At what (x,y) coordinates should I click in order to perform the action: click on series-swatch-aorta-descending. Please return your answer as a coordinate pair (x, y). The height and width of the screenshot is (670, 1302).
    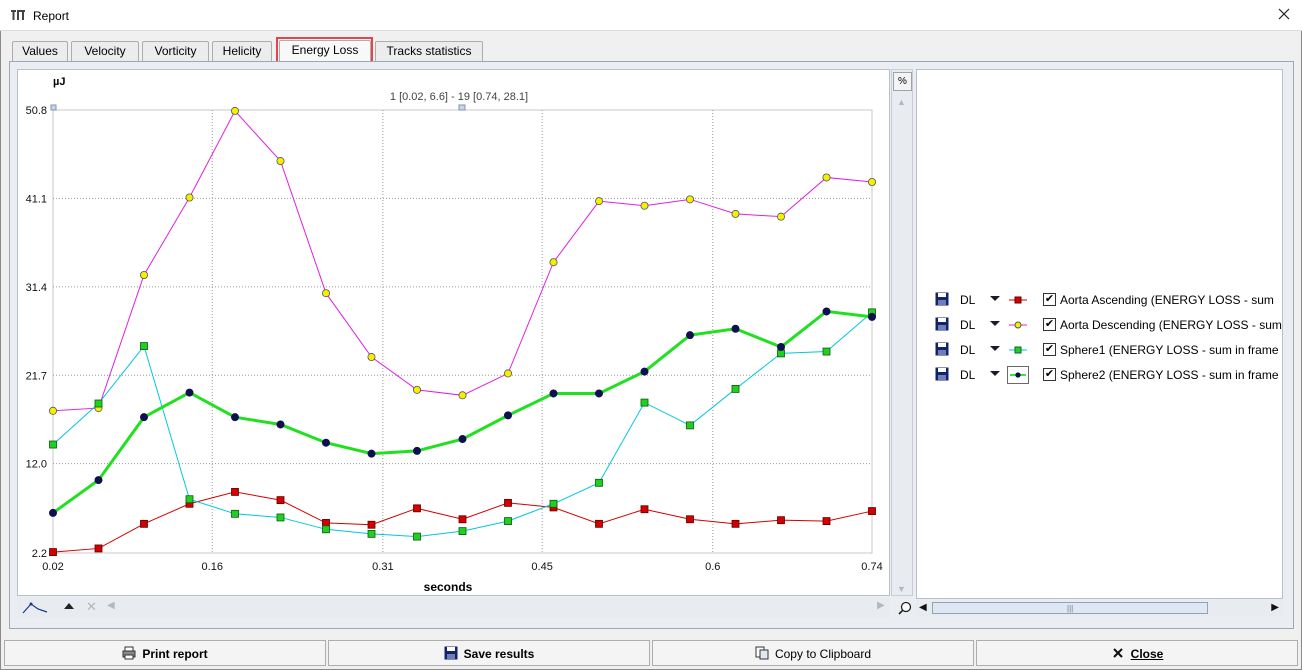
    Looking at the image, I should click on (1018, 325).